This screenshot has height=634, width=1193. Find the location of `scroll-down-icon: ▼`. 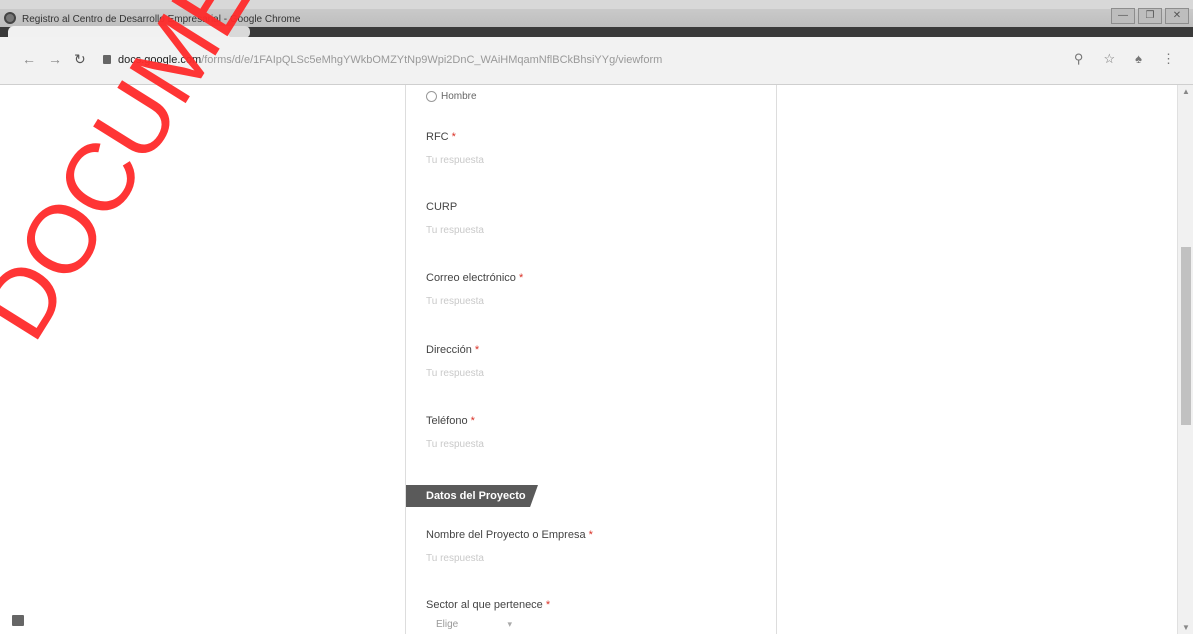

scroll-down-icon: ▼ is located at coordinates (1186, 627).